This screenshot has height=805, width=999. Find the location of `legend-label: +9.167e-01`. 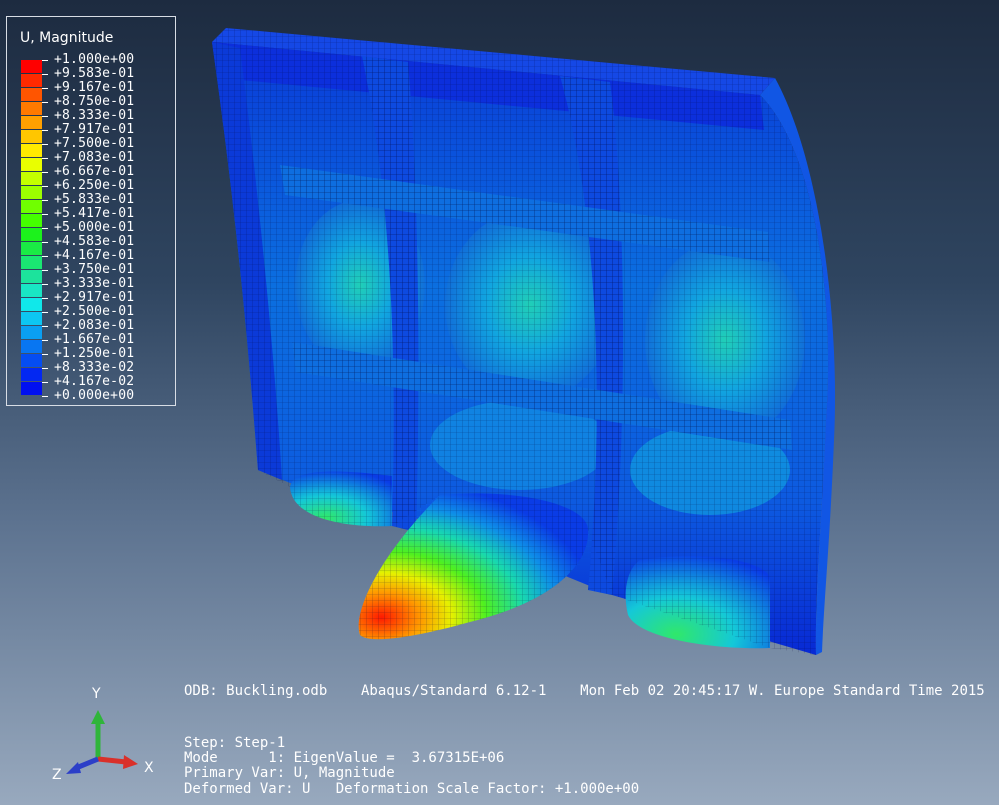

legend-label: +9.167e-01 is located at coordinates (94, 87).